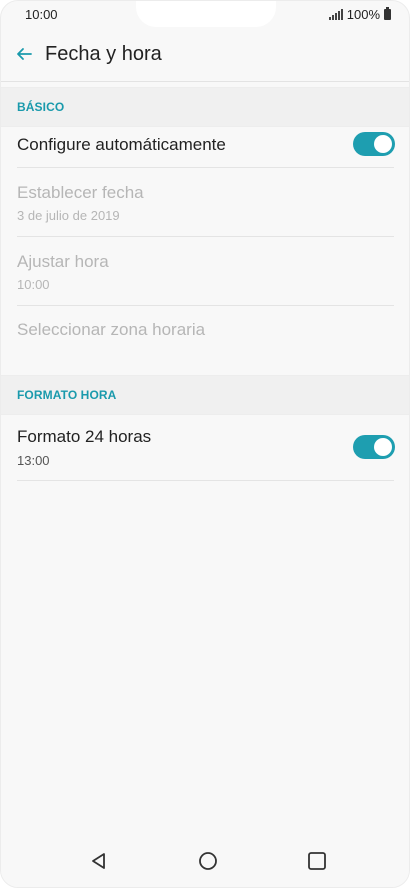 Image resolution: width=410 pixels, height=888 pixels. I want to click on nav-back-button, so click(99, 861).